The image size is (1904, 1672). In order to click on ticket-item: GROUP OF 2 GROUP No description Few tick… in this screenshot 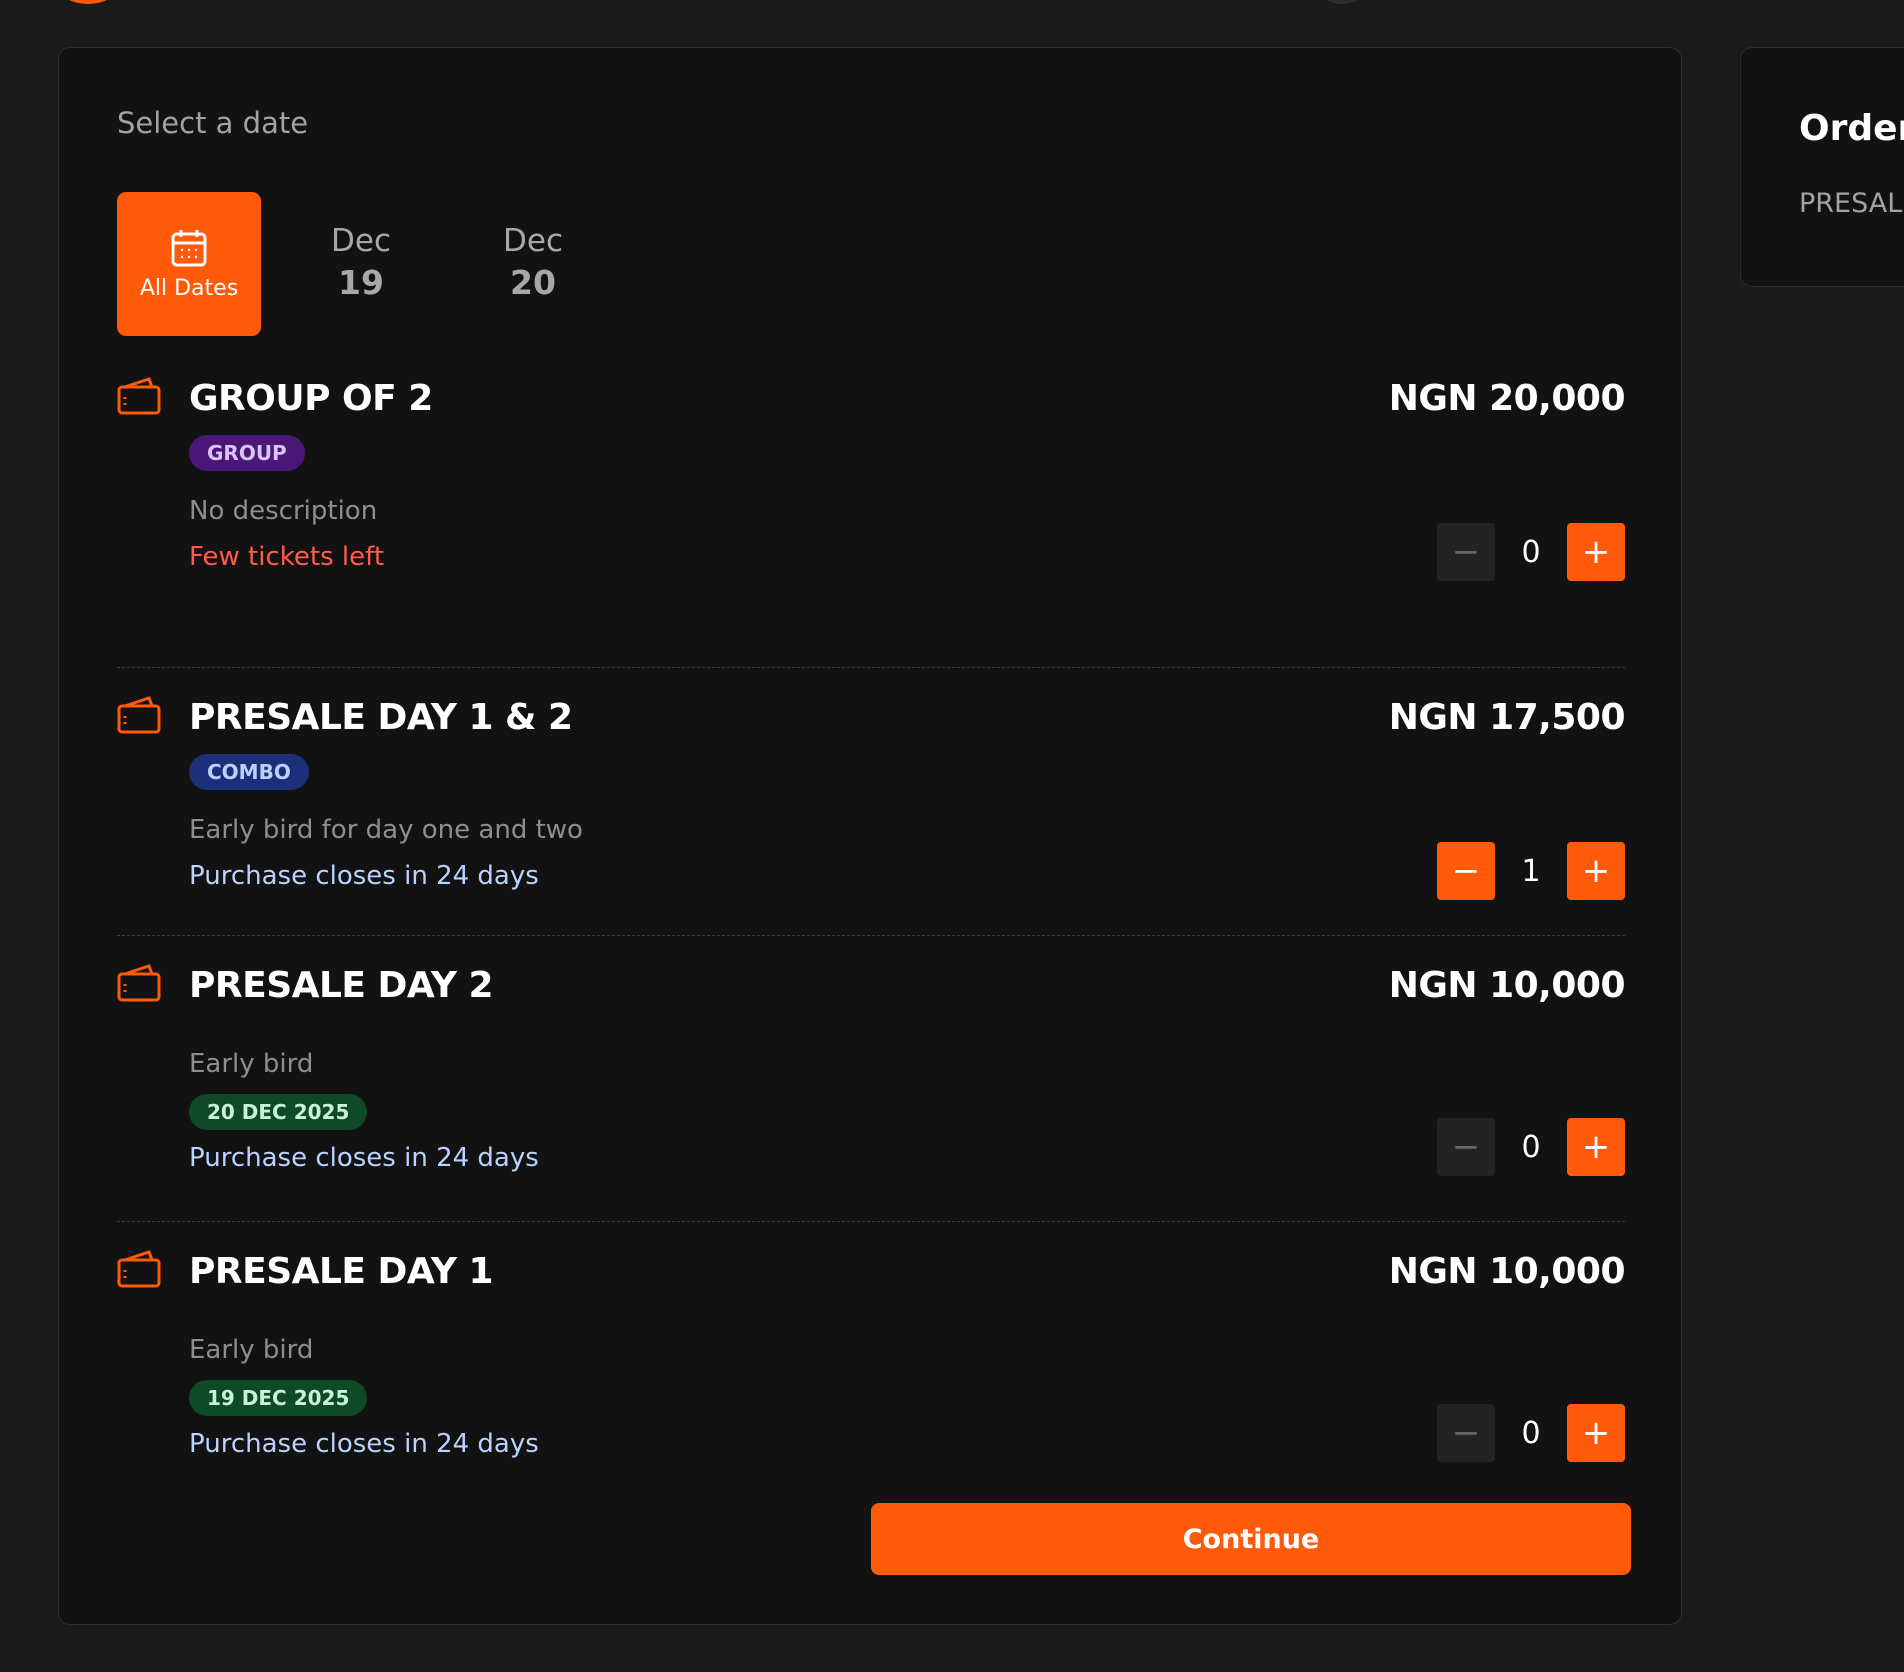, I will do `click(871, 520)`.